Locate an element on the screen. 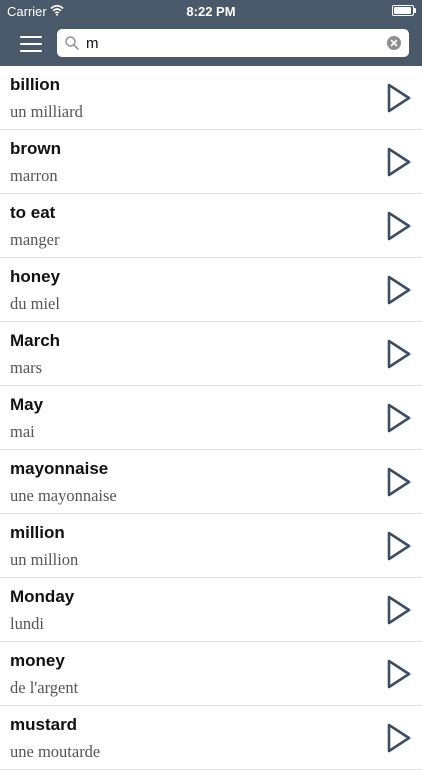  english-word: to eat is located at coordinates (33, 212).